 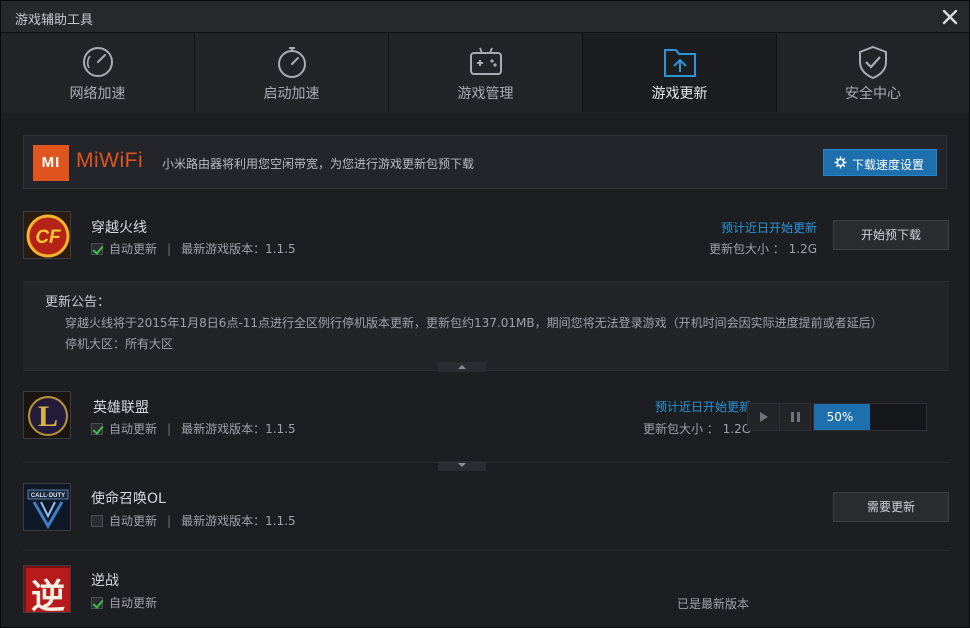 What do you see at coordinates (119, 228) in the screenshot?
I see `game-name: 穿越火线` at bounding box center [119, 228].